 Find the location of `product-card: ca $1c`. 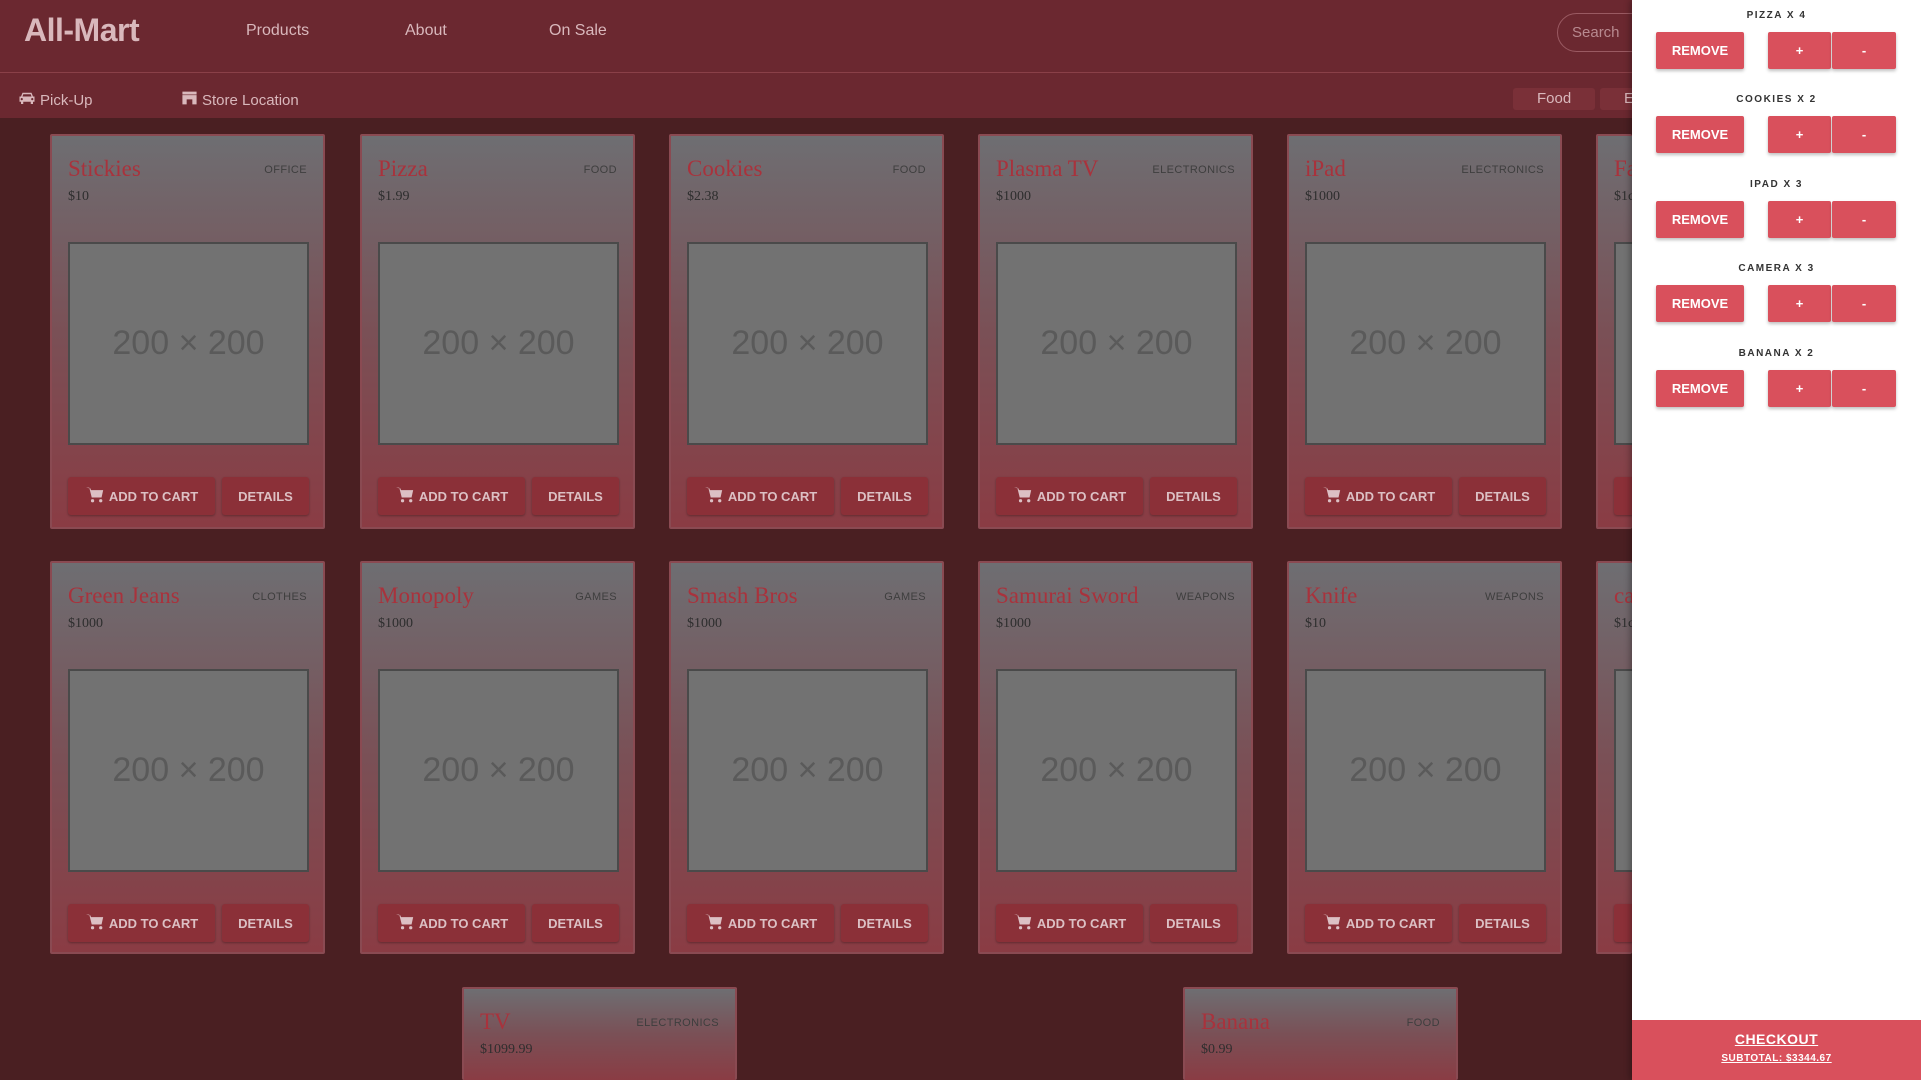

product-card: ca $1c is located at coordinates (1614, 757).